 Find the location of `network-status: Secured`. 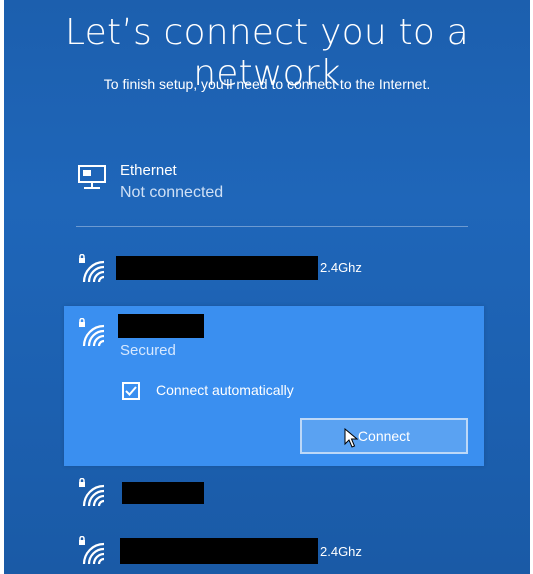

network-status: Secured is located at coordinates (148, 350).